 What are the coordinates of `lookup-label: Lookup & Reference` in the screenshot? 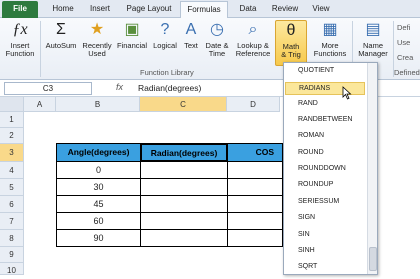 It's located at (253, 49).